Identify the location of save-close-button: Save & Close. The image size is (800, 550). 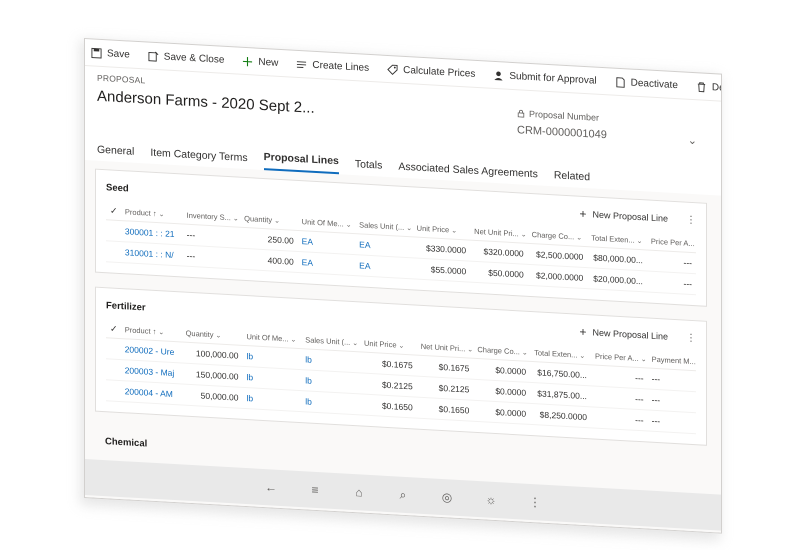
(186, 58).